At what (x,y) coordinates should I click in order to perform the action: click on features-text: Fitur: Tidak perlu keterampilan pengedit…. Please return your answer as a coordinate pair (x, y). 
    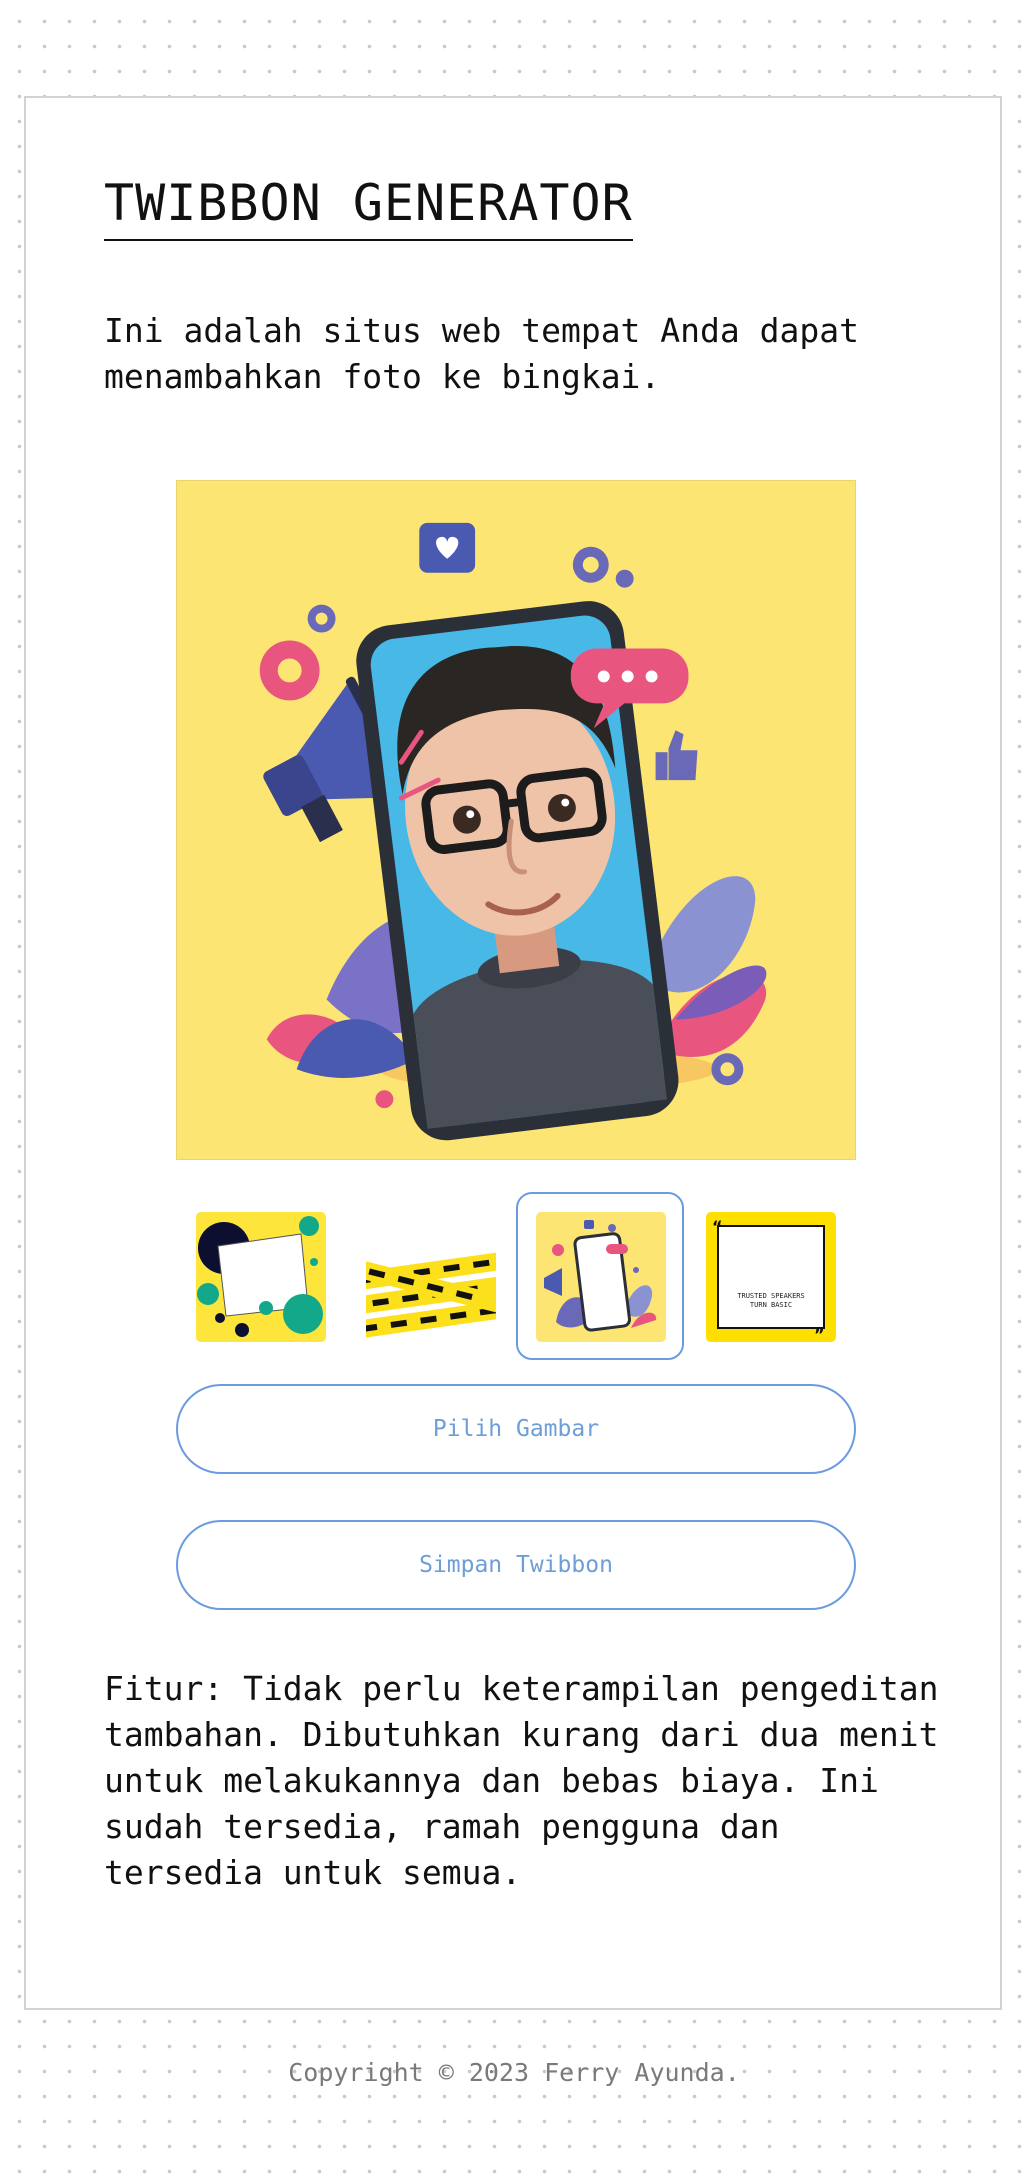
    Looking at the image, I should click on (521, 1780).